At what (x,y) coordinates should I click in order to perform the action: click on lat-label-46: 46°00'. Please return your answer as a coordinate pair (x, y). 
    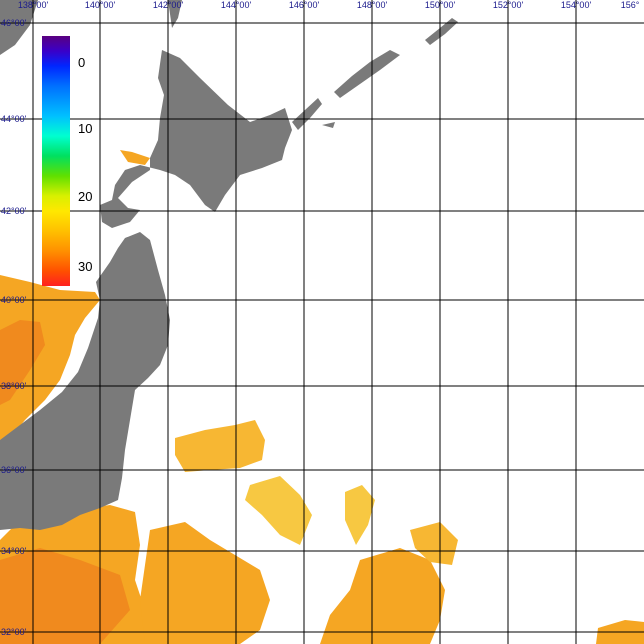
    Looking at the image, I should click on (14, 23).